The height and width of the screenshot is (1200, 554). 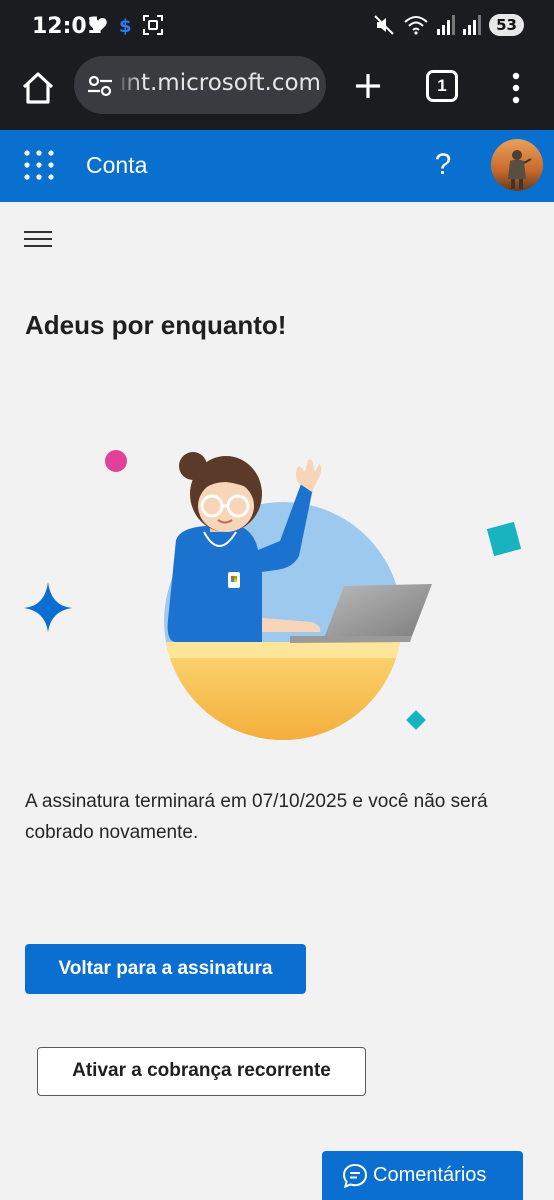 I want to click on chat-bubble-icon, so click(x=355, y=1176).